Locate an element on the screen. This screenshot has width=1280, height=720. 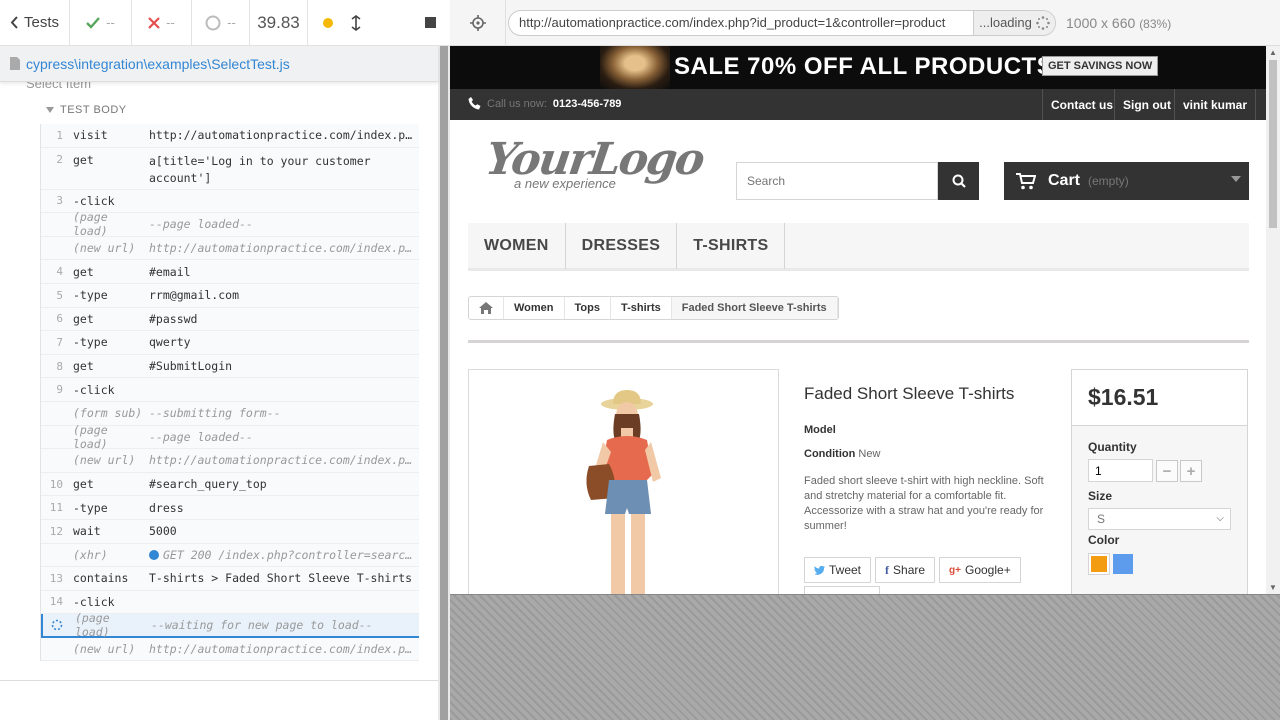
command-row: 11 -type dress is located at coordinates (230, 508).